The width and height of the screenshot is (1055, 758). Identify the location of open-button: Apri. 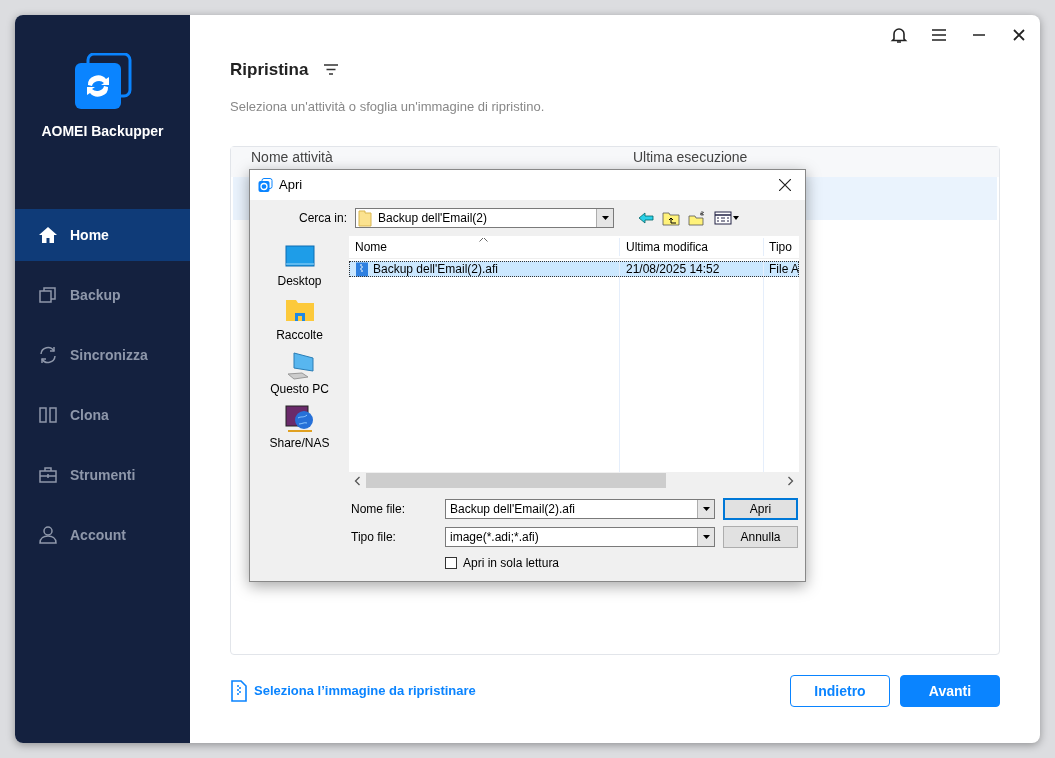
(760, 509).